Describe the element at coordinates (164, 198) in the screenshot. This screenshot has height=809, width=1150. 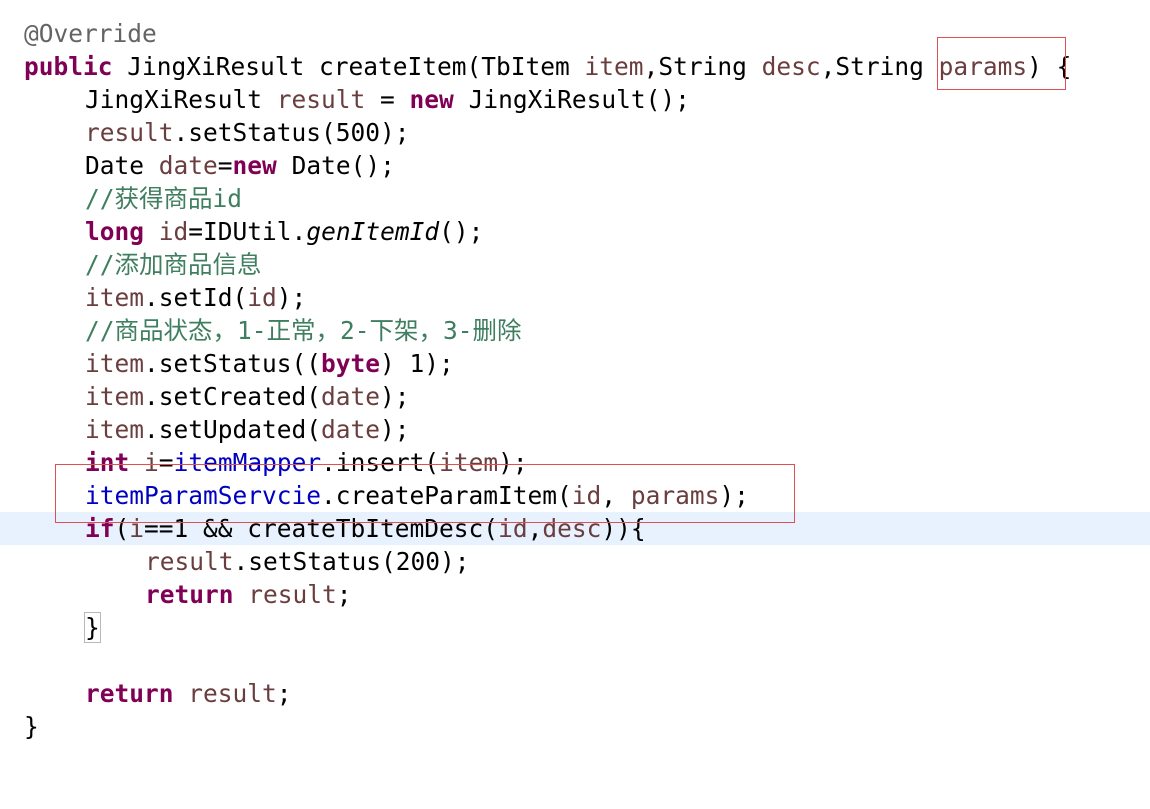
I see `comment: //获得商品id` at that location.